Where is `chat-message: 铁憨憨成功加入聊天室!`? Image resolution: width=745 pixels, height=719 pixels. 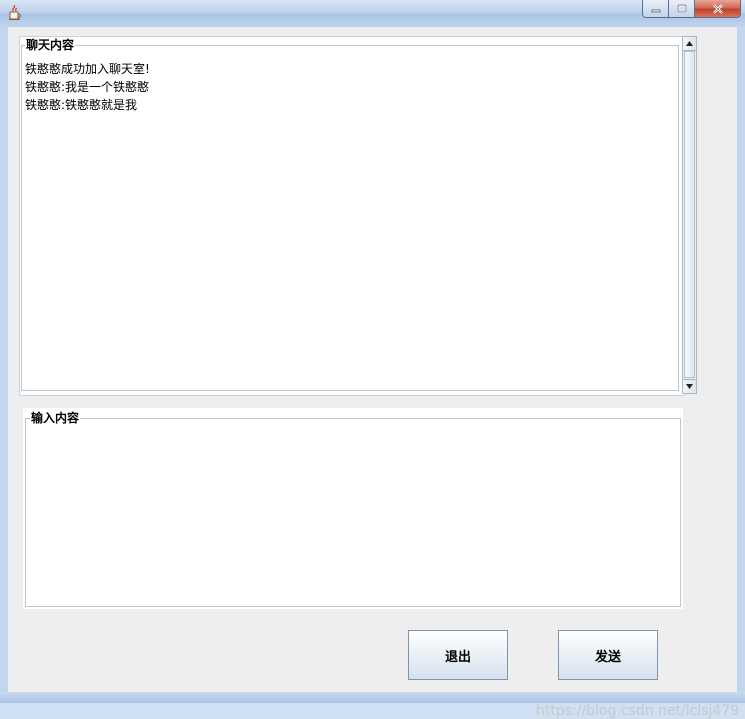
chat-message: 铁憨憨成功加入聊天室! is located at coordinates (87, 69).